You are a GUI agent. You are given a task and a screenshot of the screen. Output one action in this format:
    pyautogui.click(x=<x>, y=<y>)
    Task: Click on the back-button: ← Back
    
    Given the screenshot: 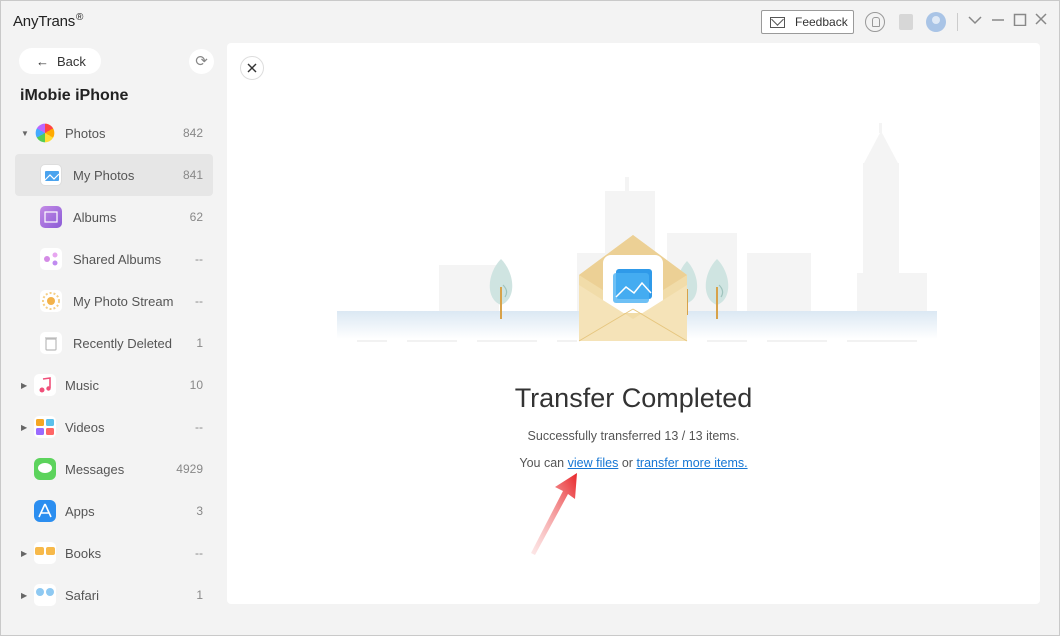 What is the action you would take?
    pyautogui.click(x=60, y=61)
    